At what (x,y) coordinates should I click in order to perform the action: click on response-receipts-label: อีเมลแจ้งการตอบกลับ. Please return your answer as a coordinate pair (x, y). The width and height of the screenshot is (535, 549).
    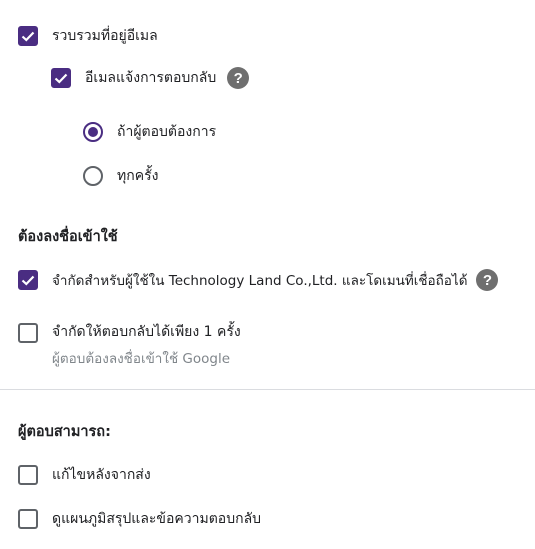
    Looking at the image, I should click on (151, 78).